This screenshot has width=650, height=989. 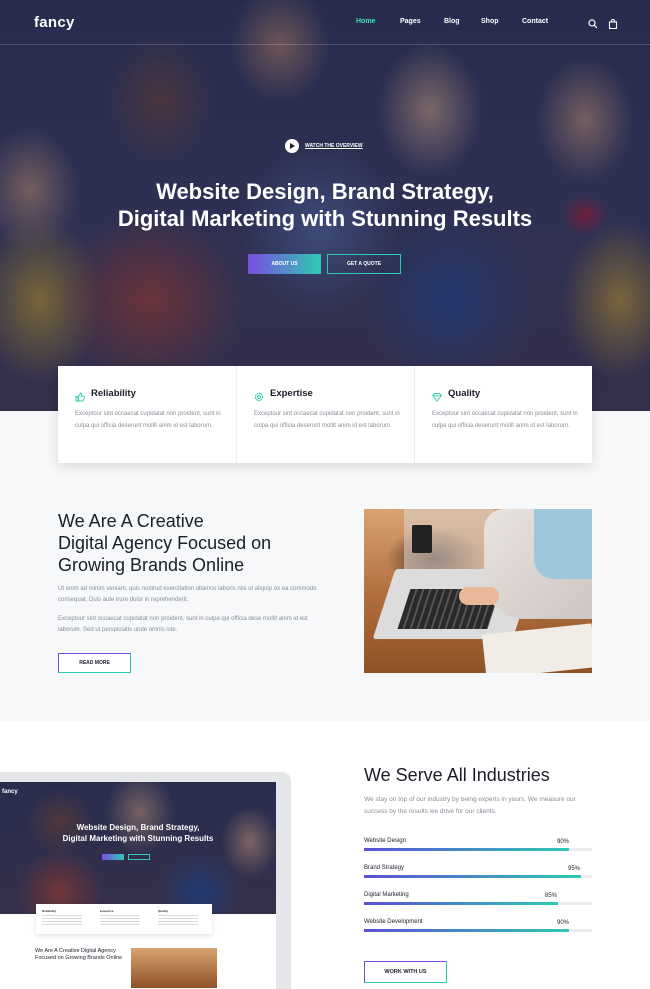 I want to click on feature-title: Reliability, so click(x=113, y=393).